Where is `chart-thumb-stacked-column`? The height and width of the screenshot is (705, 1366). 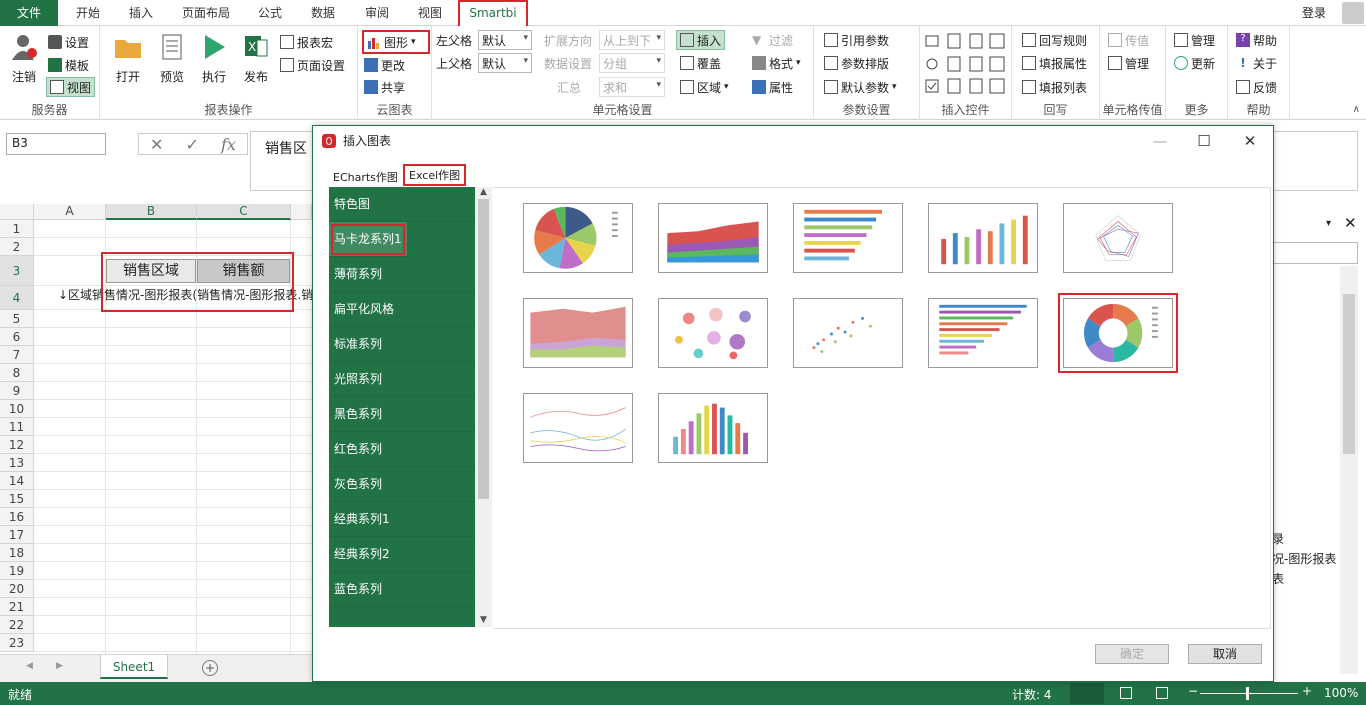 chart-thumb-stacked-column is located at coordinates (983, 238).